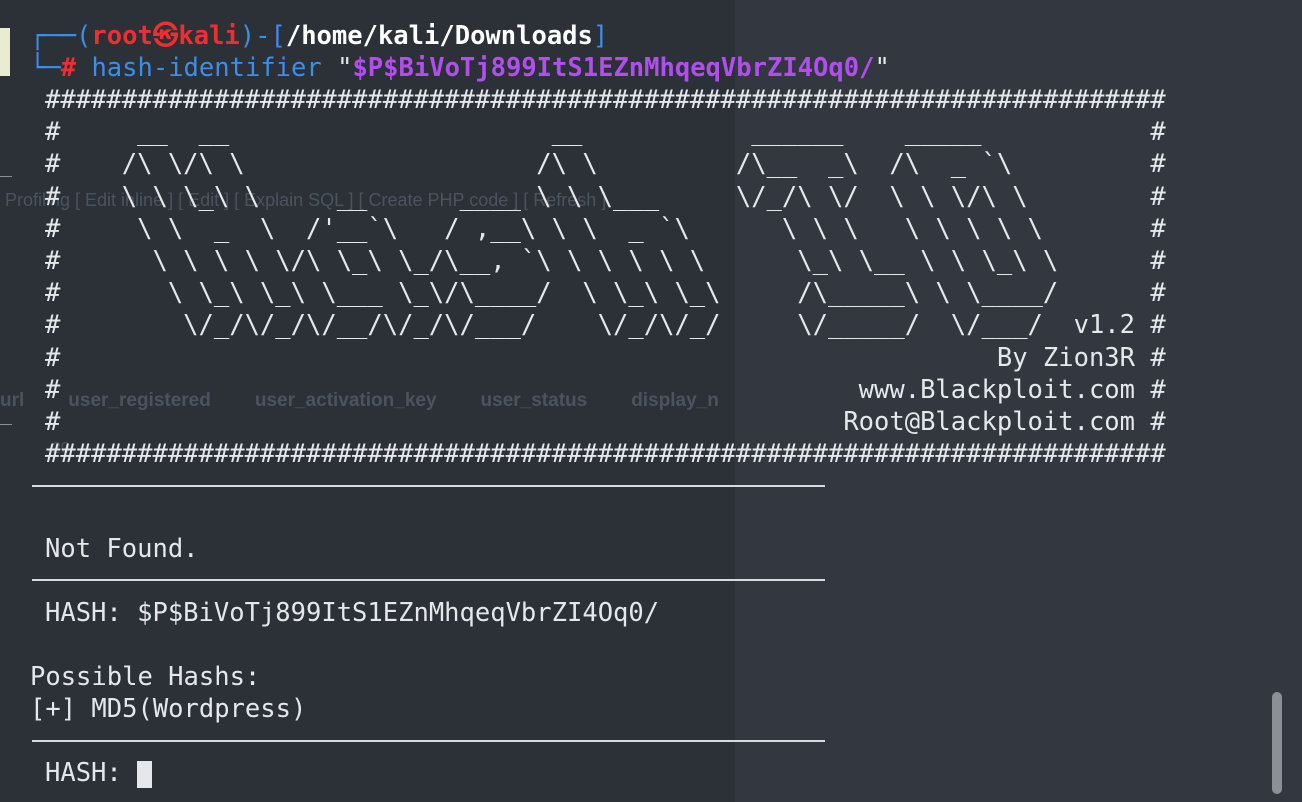  What do you see at coordinates (145, 774) in the screenshot?
I see `text-cursor` at bounding box center [145, 774].